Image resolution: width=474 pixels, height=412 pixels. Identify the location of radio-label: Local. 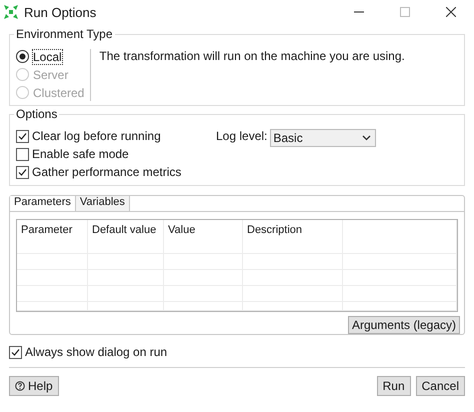
(47, 57).